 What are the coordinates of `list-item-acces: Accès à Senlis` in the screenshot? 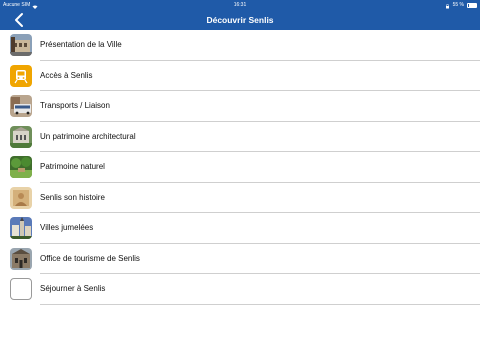 It's located at (240, 76).